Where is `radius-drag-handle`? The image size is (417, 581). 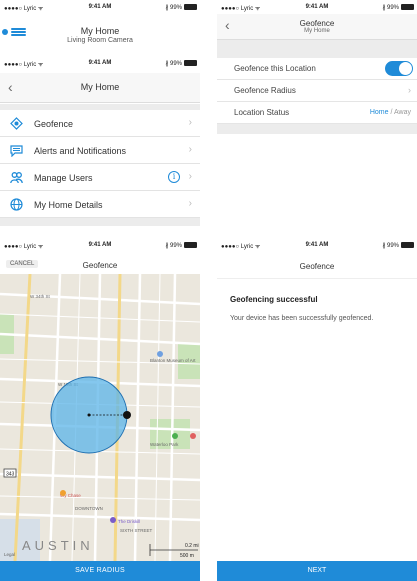
radius-drag-handle is located at coordinates (127, 415).